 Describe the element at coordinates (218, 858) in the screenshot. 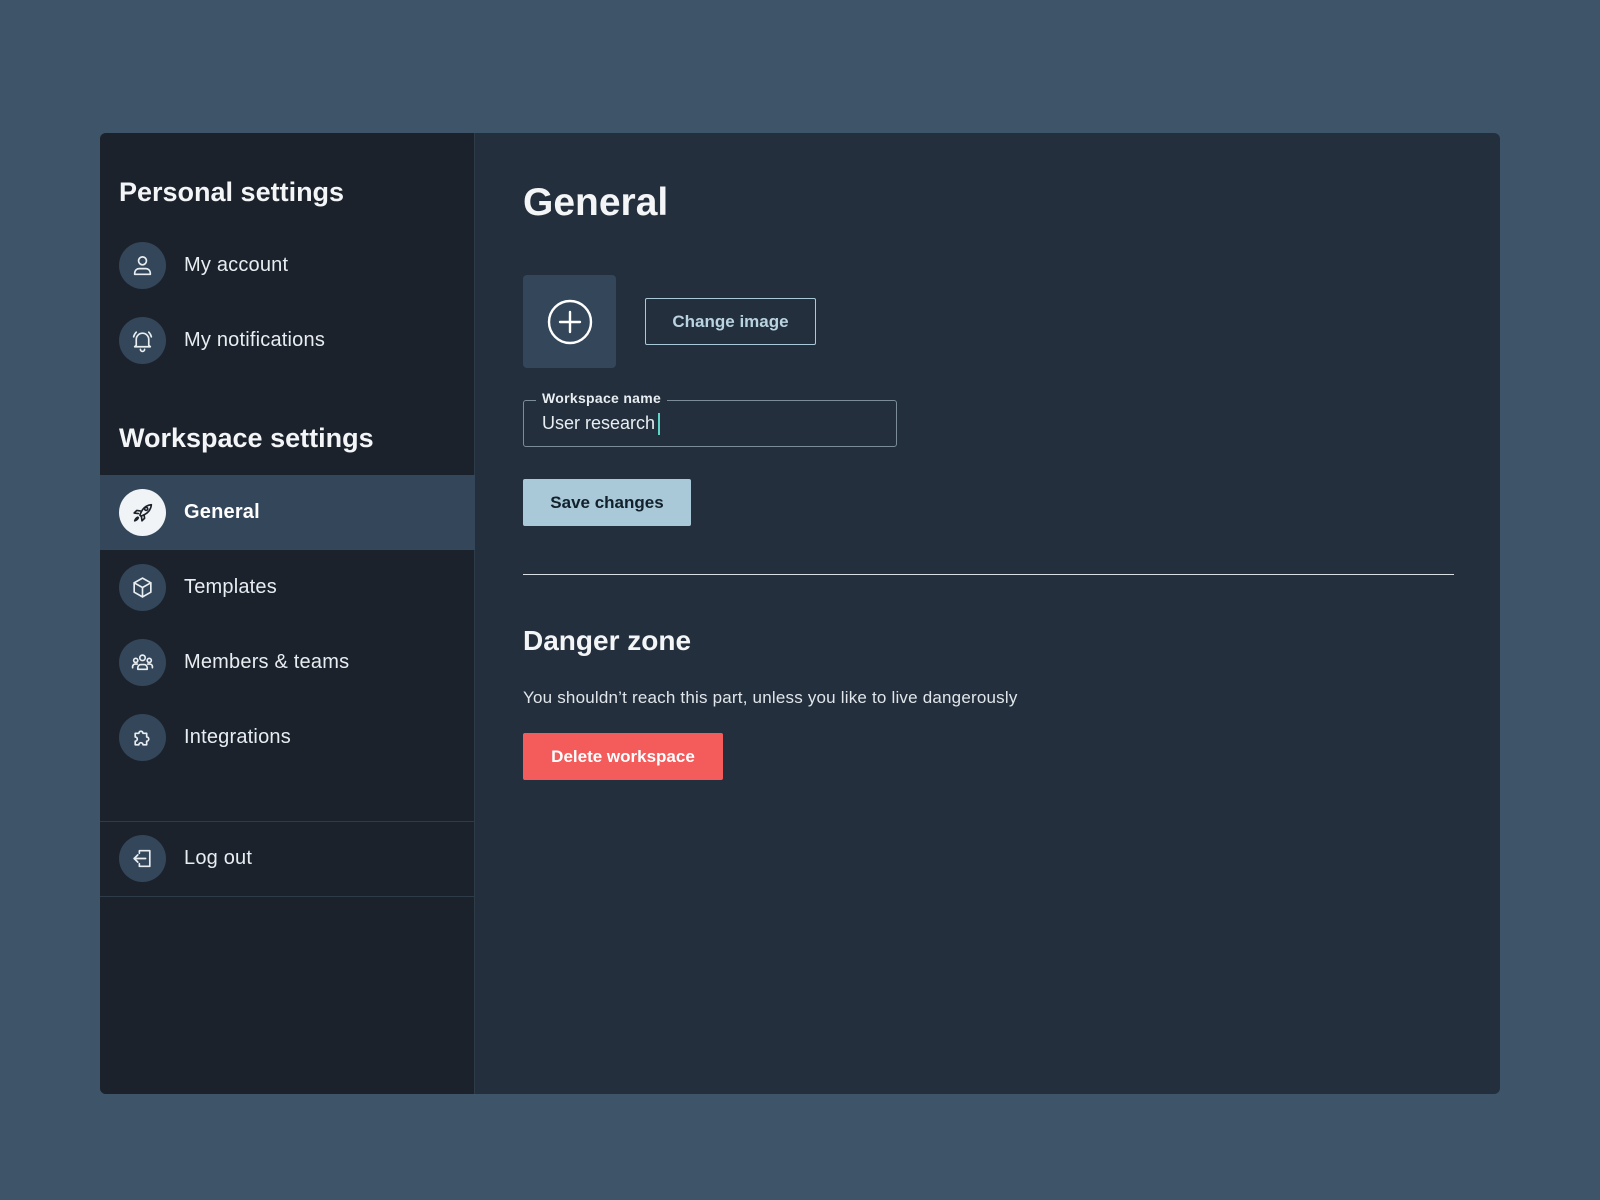

I see `logout-label: Log out` at that location.